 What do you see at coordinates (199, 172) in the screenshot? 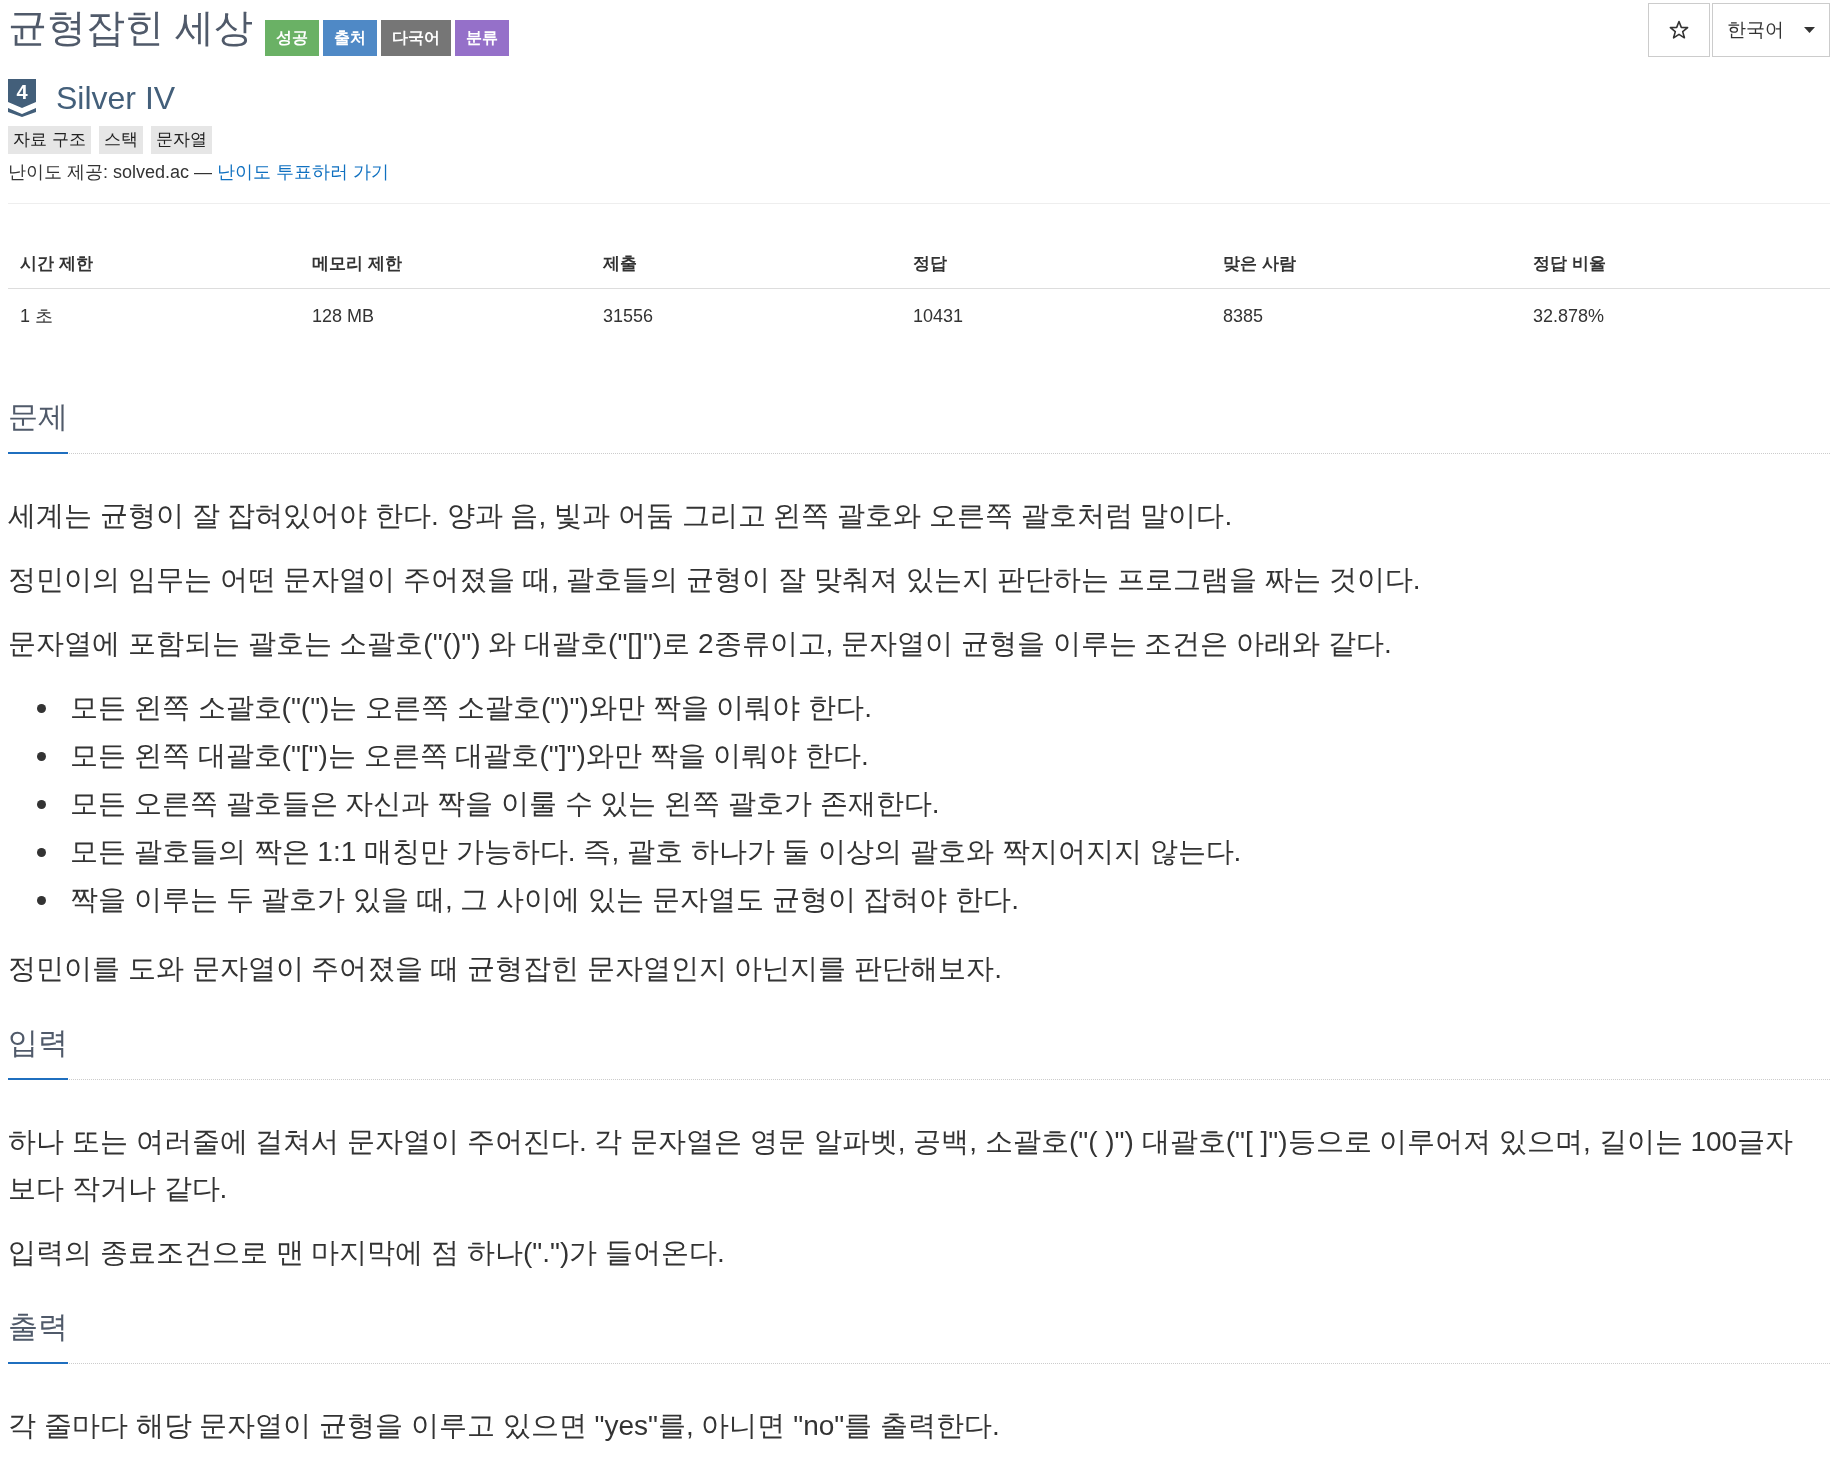
I see `difficulty-credit: 난이도 제공: solved.ac — 난이도 투표하러 가기` at bounding box center [199, 172].